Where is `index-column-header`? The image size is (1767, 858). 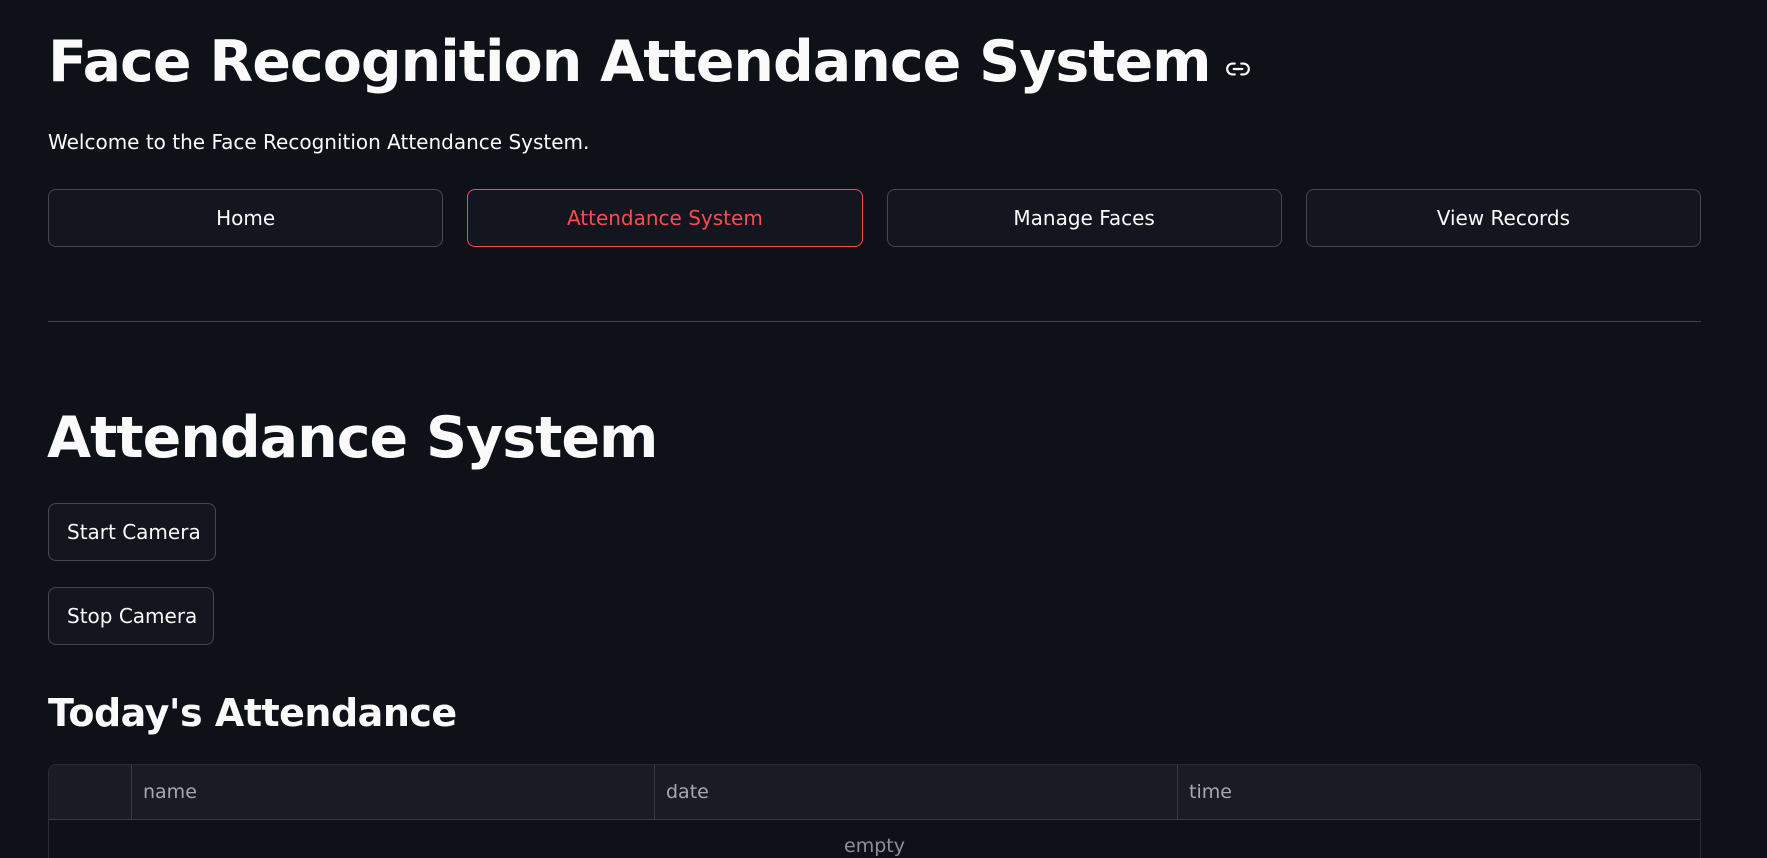 index-column-header is located at coordinates (90, 792).